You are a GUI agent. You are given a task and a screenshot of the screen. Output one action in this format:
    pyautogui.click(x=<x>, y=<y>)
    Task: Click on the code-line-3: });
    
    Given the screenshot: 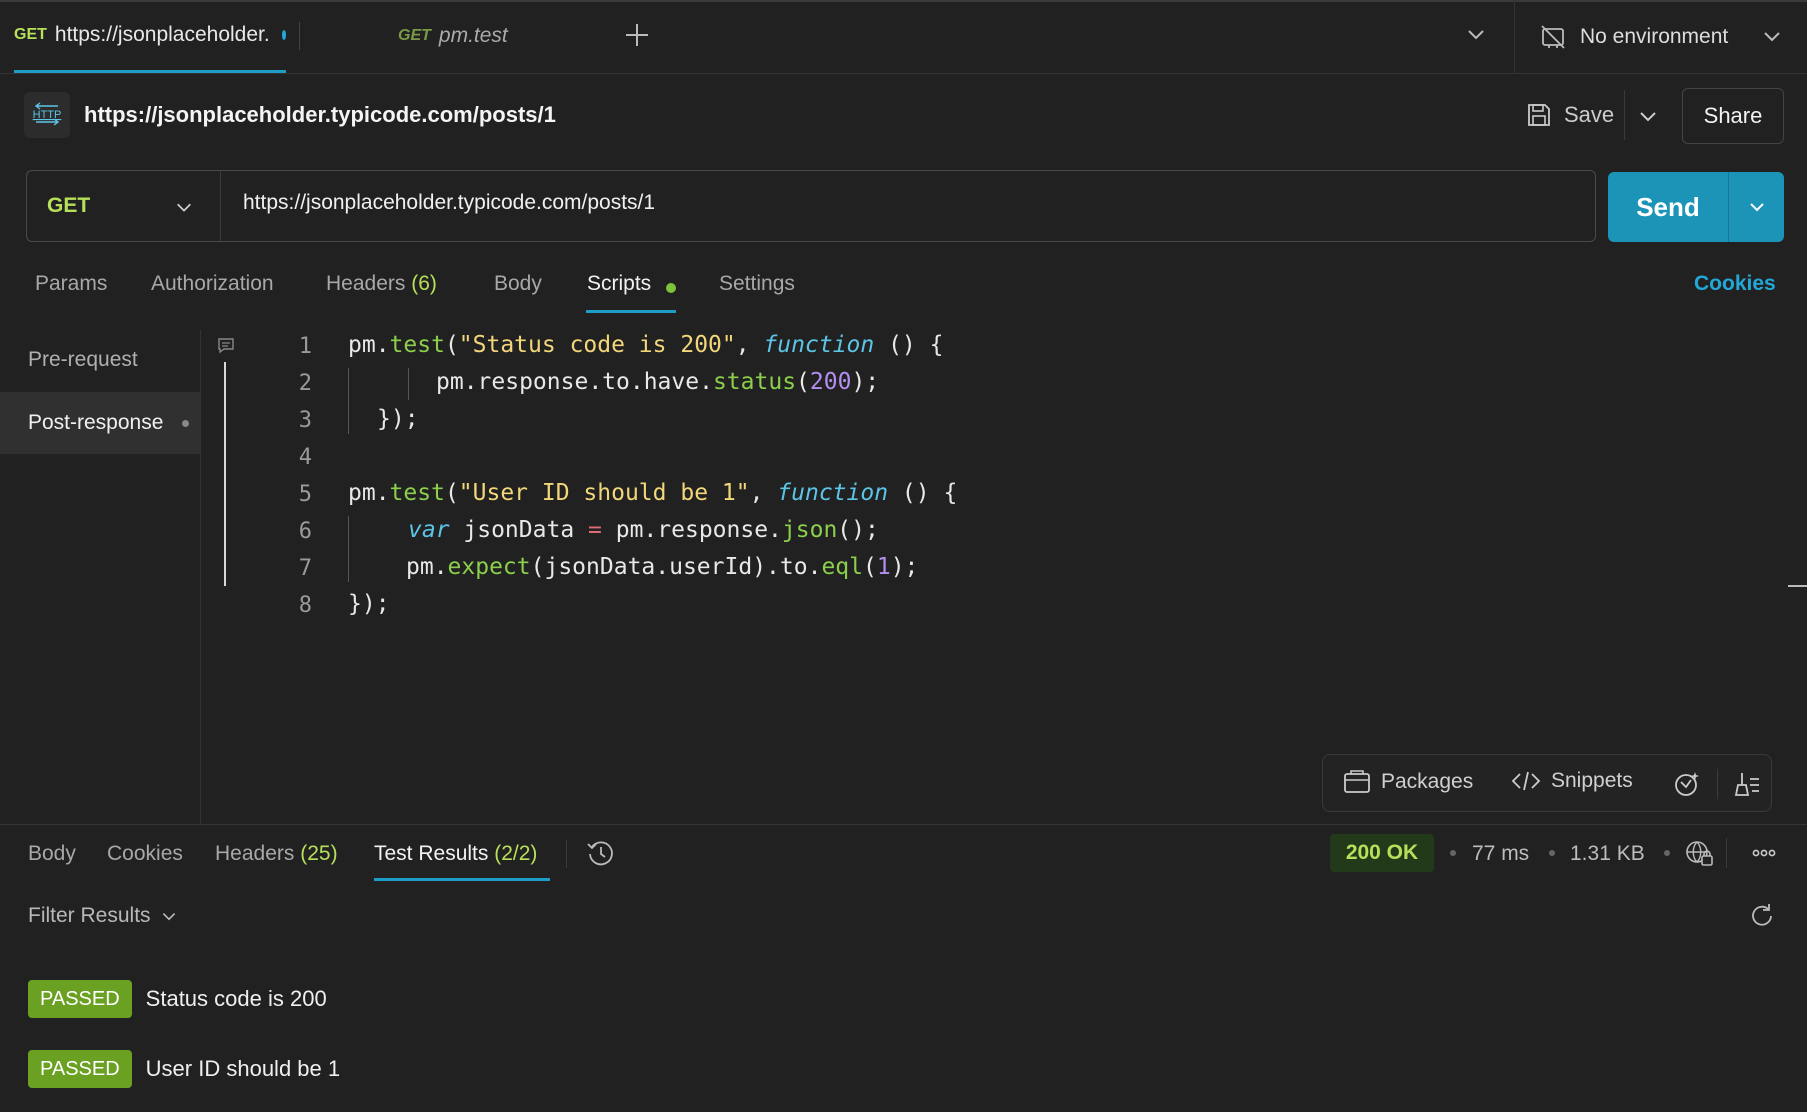 What is the action you would take?
    pyautogui.click(x=398, y=419)
    